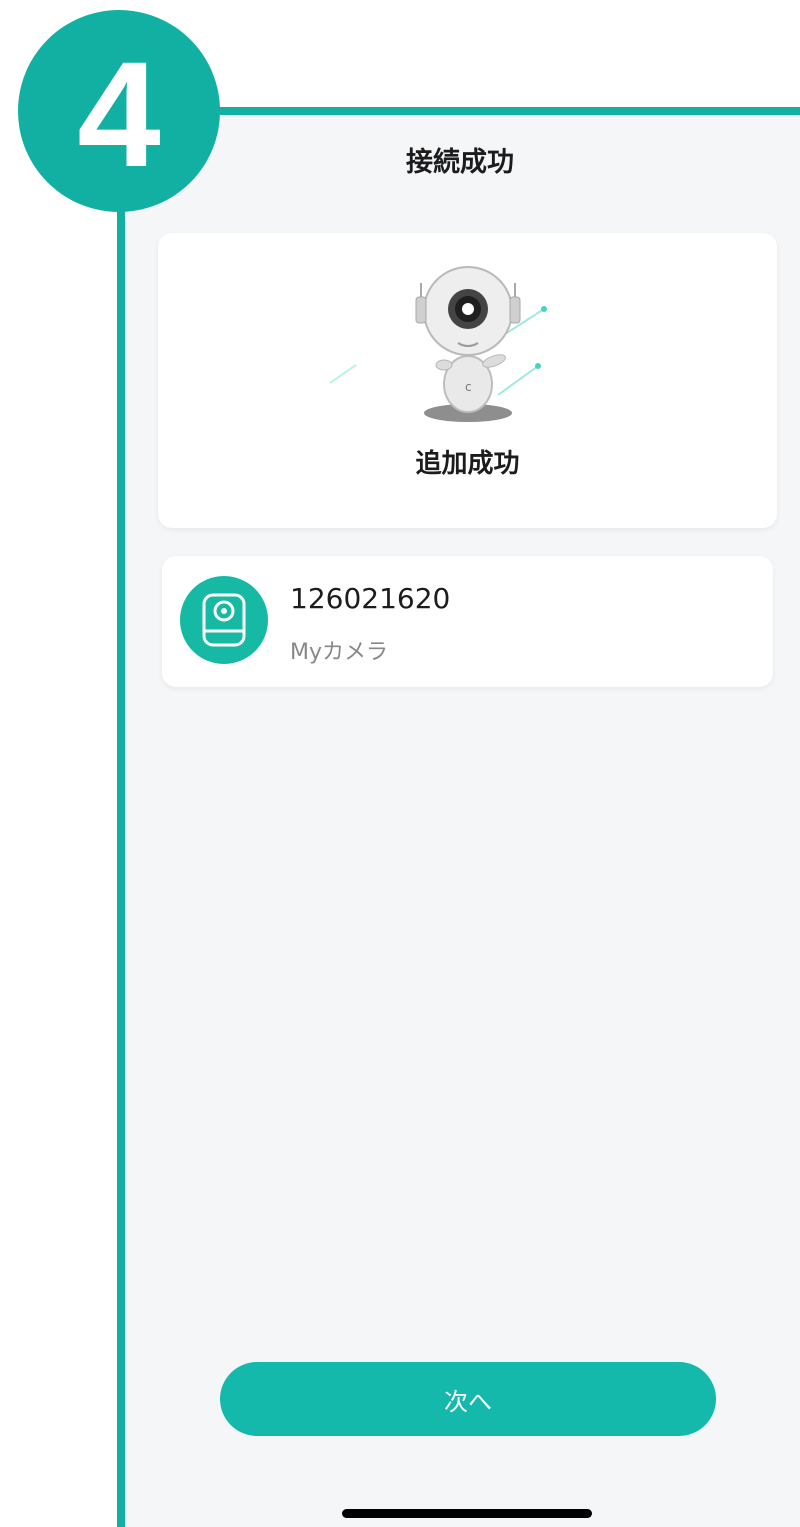 The width and height of the screenshot is (800, 1527). I want to click on success-card: c 追加成功, so click(467, 380).